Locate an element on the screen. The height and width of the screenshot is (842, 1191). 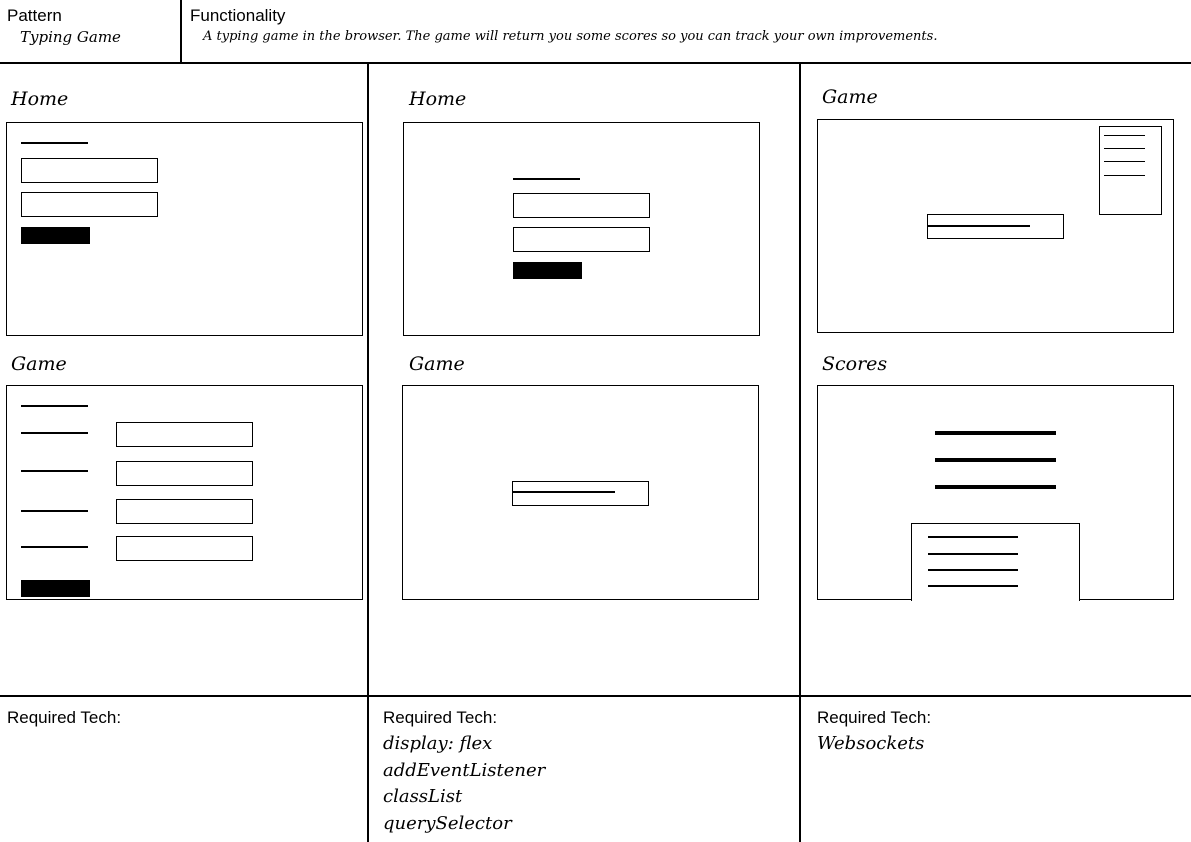
tech-item: addEventListener is located at coordinates (464, 770).